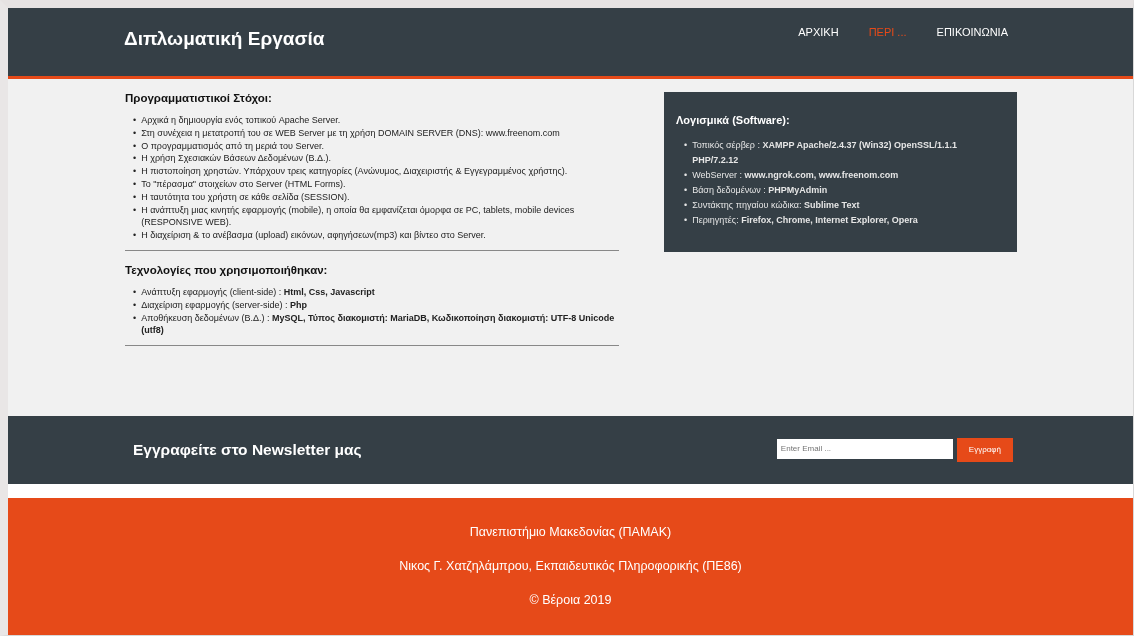  What do you see at coordinates (358, 216) in the screenshot?
I see `list-item: Η ανάπτυξη μιας κινητής εφαρμογής (mobile), η οποία θα εμφανίζεται όμορφα σε PC, tablets, mobile devices (RESPONSIVE WEB).` at bounding box center [358, 216].